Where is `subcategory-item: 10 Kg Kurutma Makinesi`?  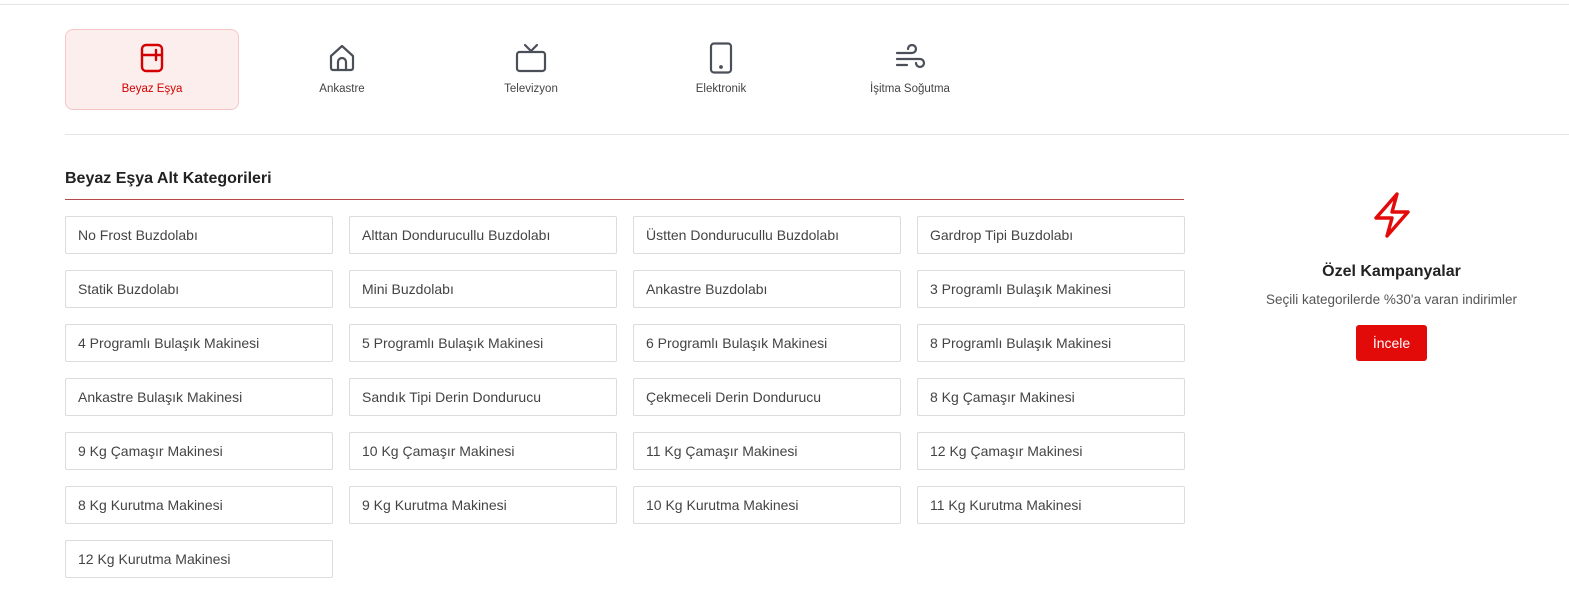
subcategory-item: 10 Kg Kurutma Makinesi is located at coordinates (767, 505).